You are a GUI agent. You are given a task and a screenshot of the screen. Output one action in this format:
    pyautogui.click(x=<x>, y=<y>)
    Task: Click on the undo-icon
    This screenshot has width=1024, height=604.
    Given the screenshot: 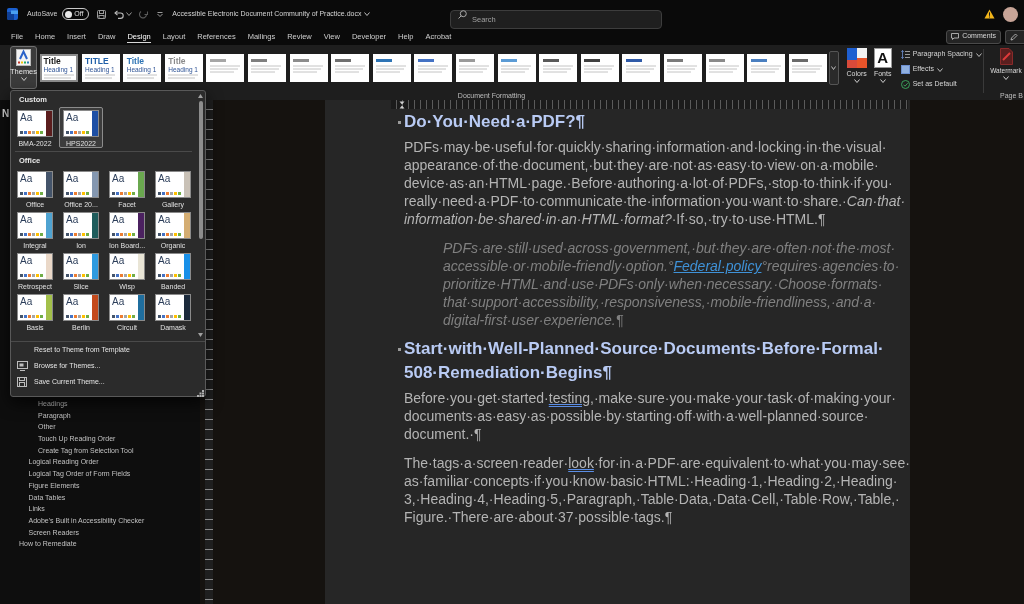 What is the action you would take?
    pyautogui.click(x=119, y=14)
    